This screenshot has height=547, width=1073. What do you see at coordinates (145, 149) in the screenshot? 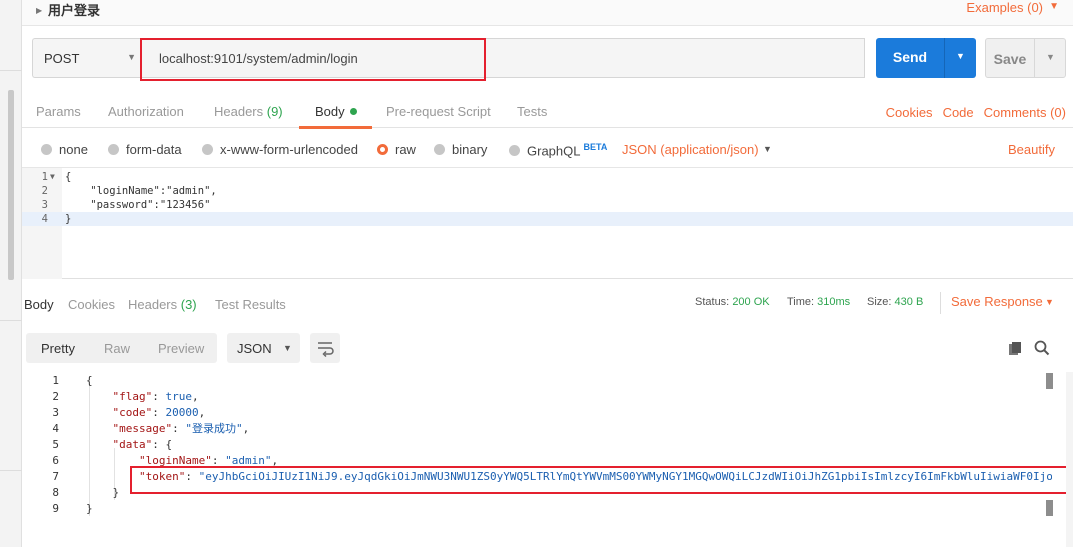
I see `radio-form-data: form-data` at bounding box center [145, 149].